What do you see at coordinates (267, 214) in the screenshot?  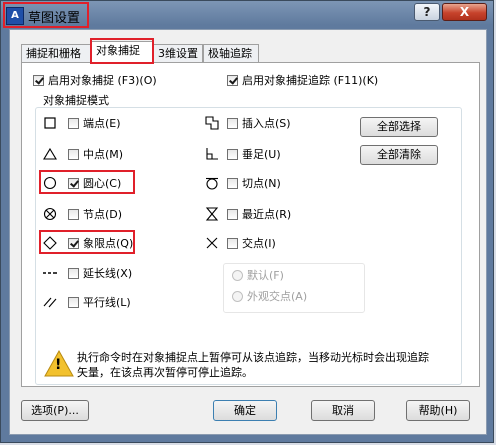 I see `nearest-label: 最近点(R)` at bounding box center [267, 214].